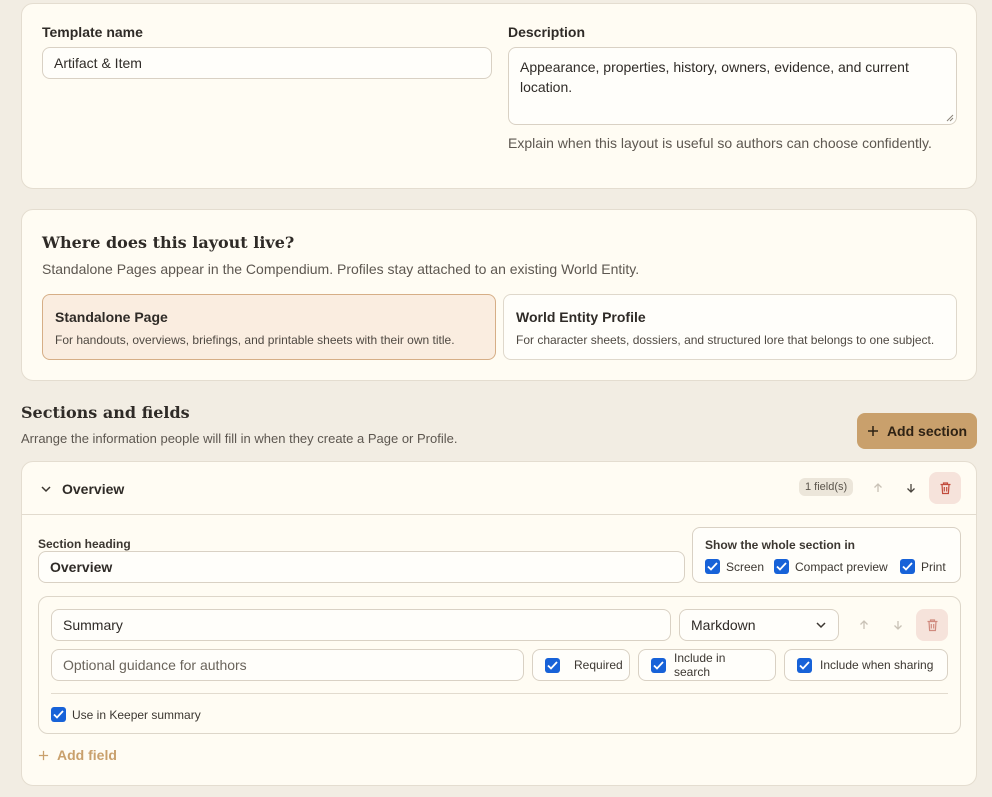 This screenshot has width=992, height=797. Describe the element at coordinates (547, 32) in the screenshot. I see `description-label: Description` at that location.